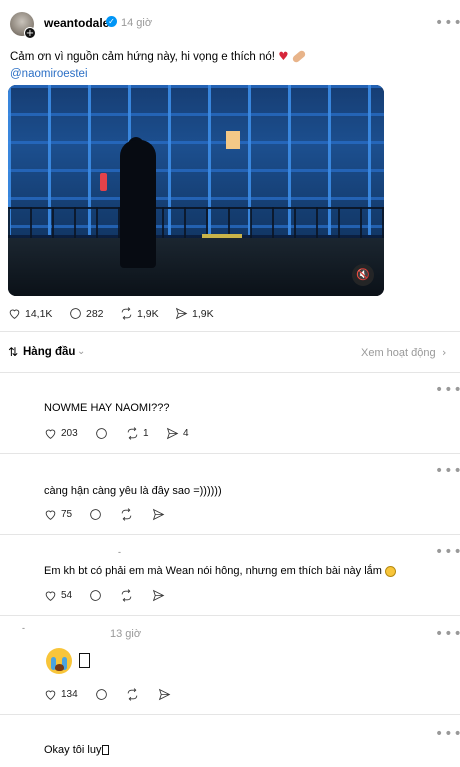 The width and height of the screenshot is (460, 767). I want to click on speaker-muted-icon: 🔇, so click(363, 275).